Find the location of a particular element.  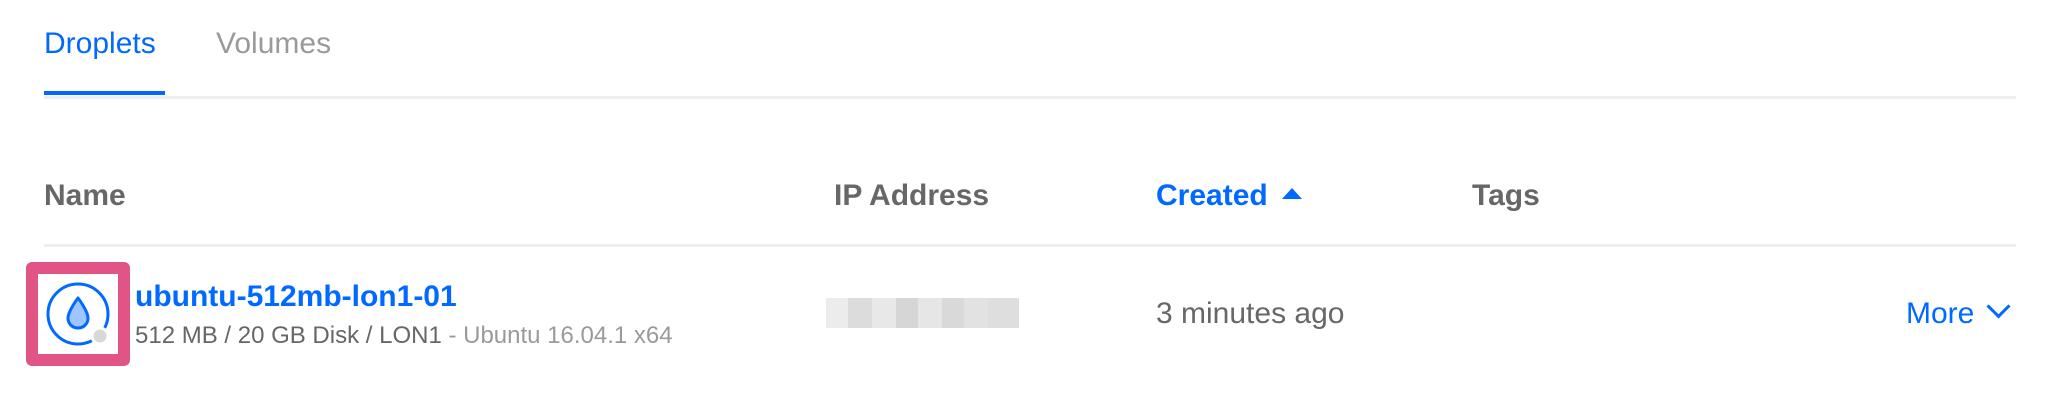

tab-volumes: Volumes is located at coordinates (273, 44).